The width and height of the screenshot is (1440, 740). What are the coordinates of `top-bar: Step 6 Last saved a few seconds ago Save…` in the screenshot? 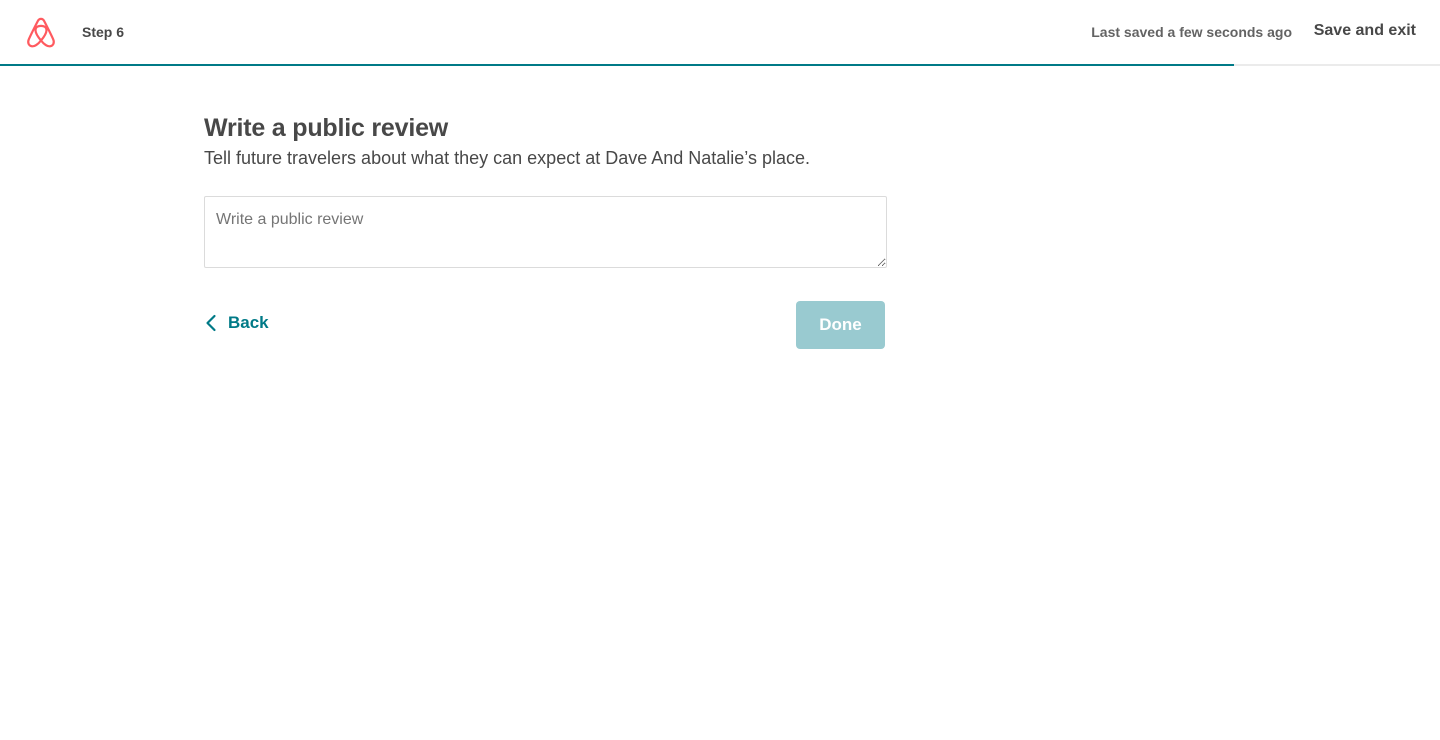 It's located at (720, 32).